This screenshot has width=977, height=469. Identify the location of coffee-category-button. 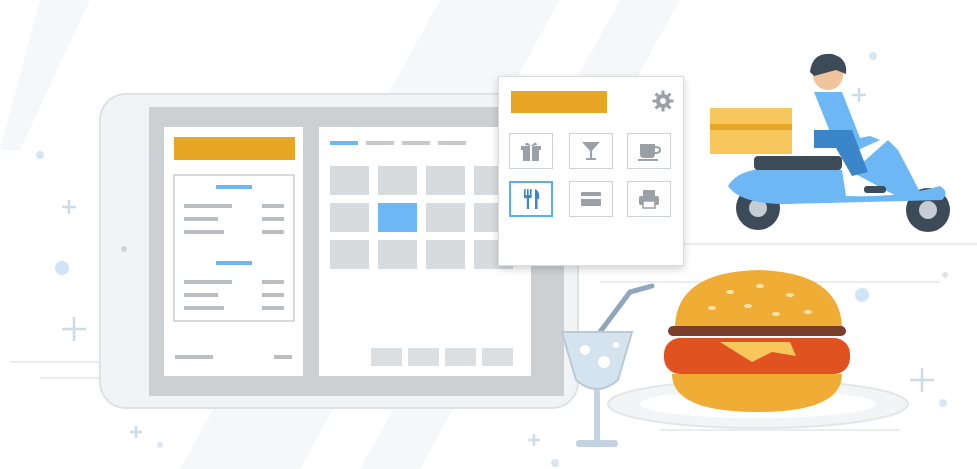
(649, 151).